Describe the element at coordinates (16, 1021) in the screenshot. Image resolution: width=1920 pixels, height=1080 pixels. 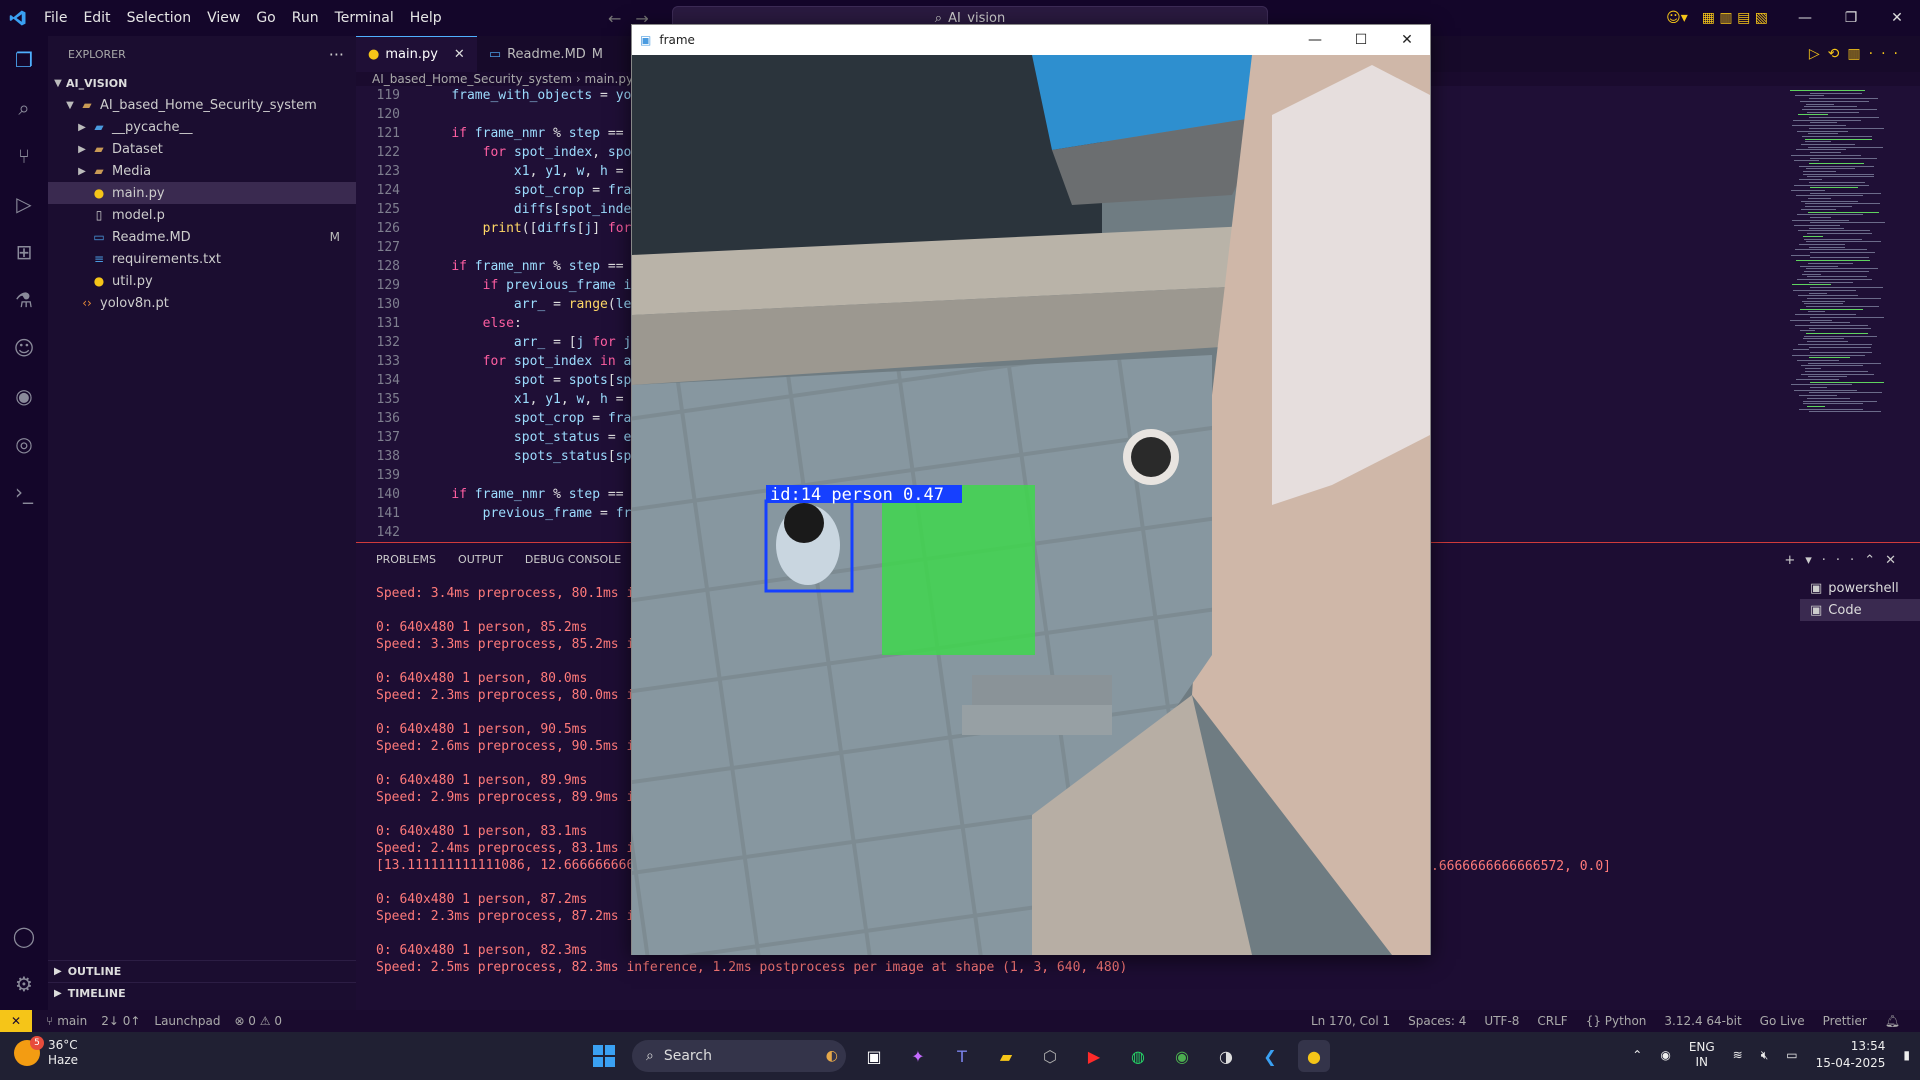
I see `remote-indicator: ✕` at that location.